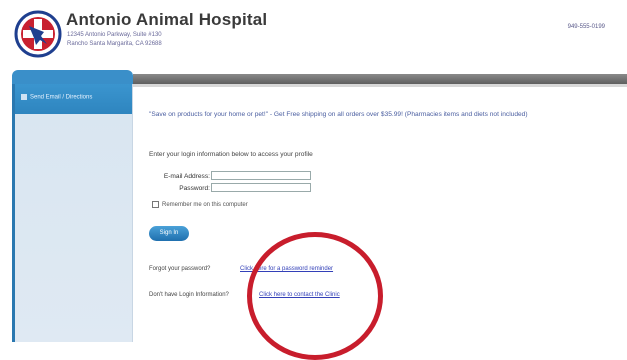 This screenshot has width=627, height=360. What do you see at coordinates (194, 188) in the screenshot?
I see `password-label: Password:` at bounding box center [194, 188].